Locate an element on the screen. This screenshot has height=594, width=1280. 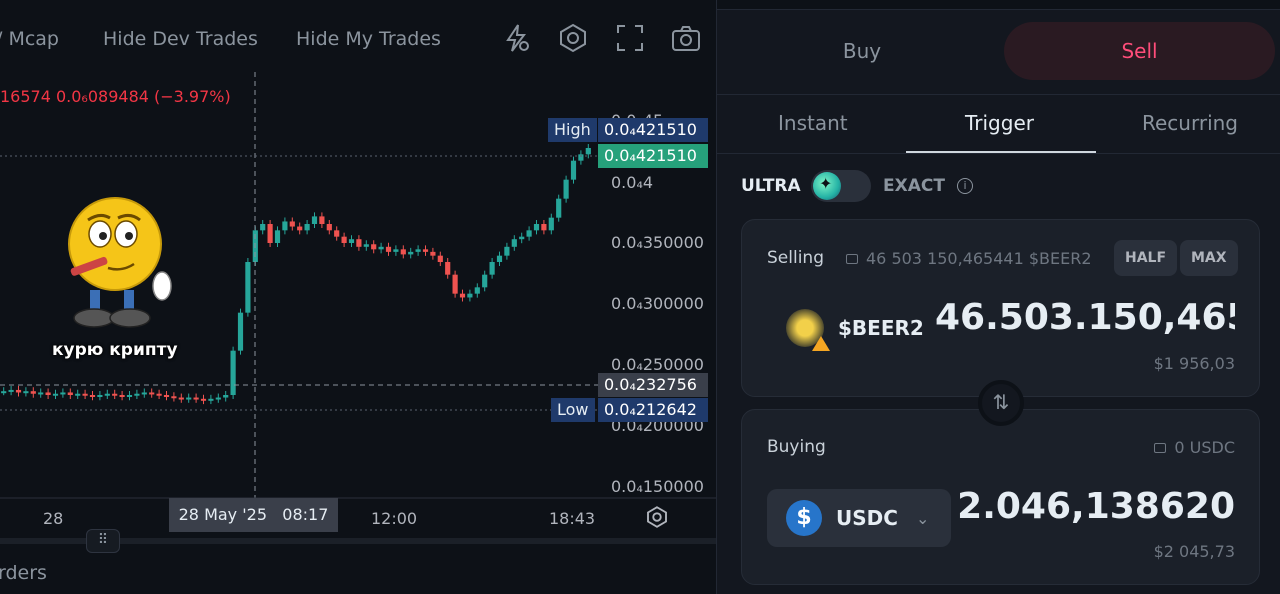
half-button: HALF is located at coordinates (1146, 258).